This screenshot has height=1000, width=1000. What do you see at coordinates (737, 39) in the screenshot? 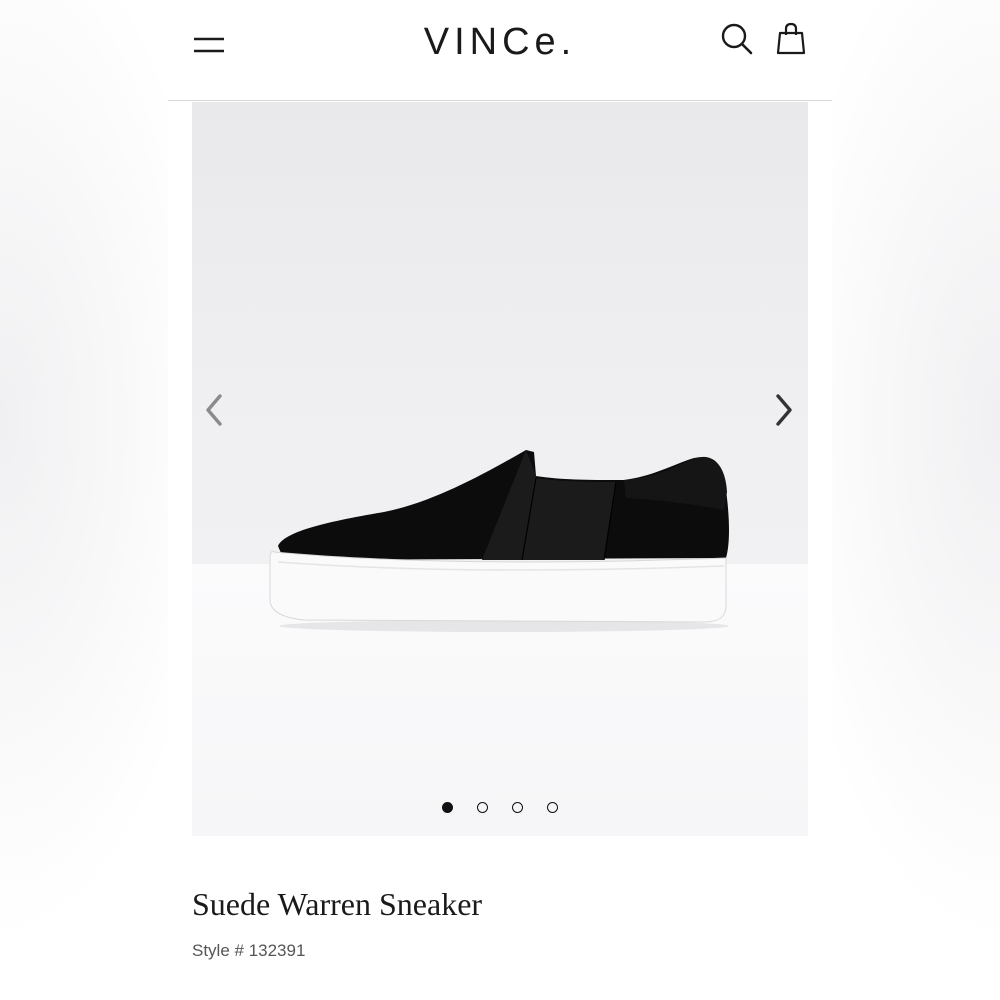
I see `search-icon` at bounding box center [737, 39].